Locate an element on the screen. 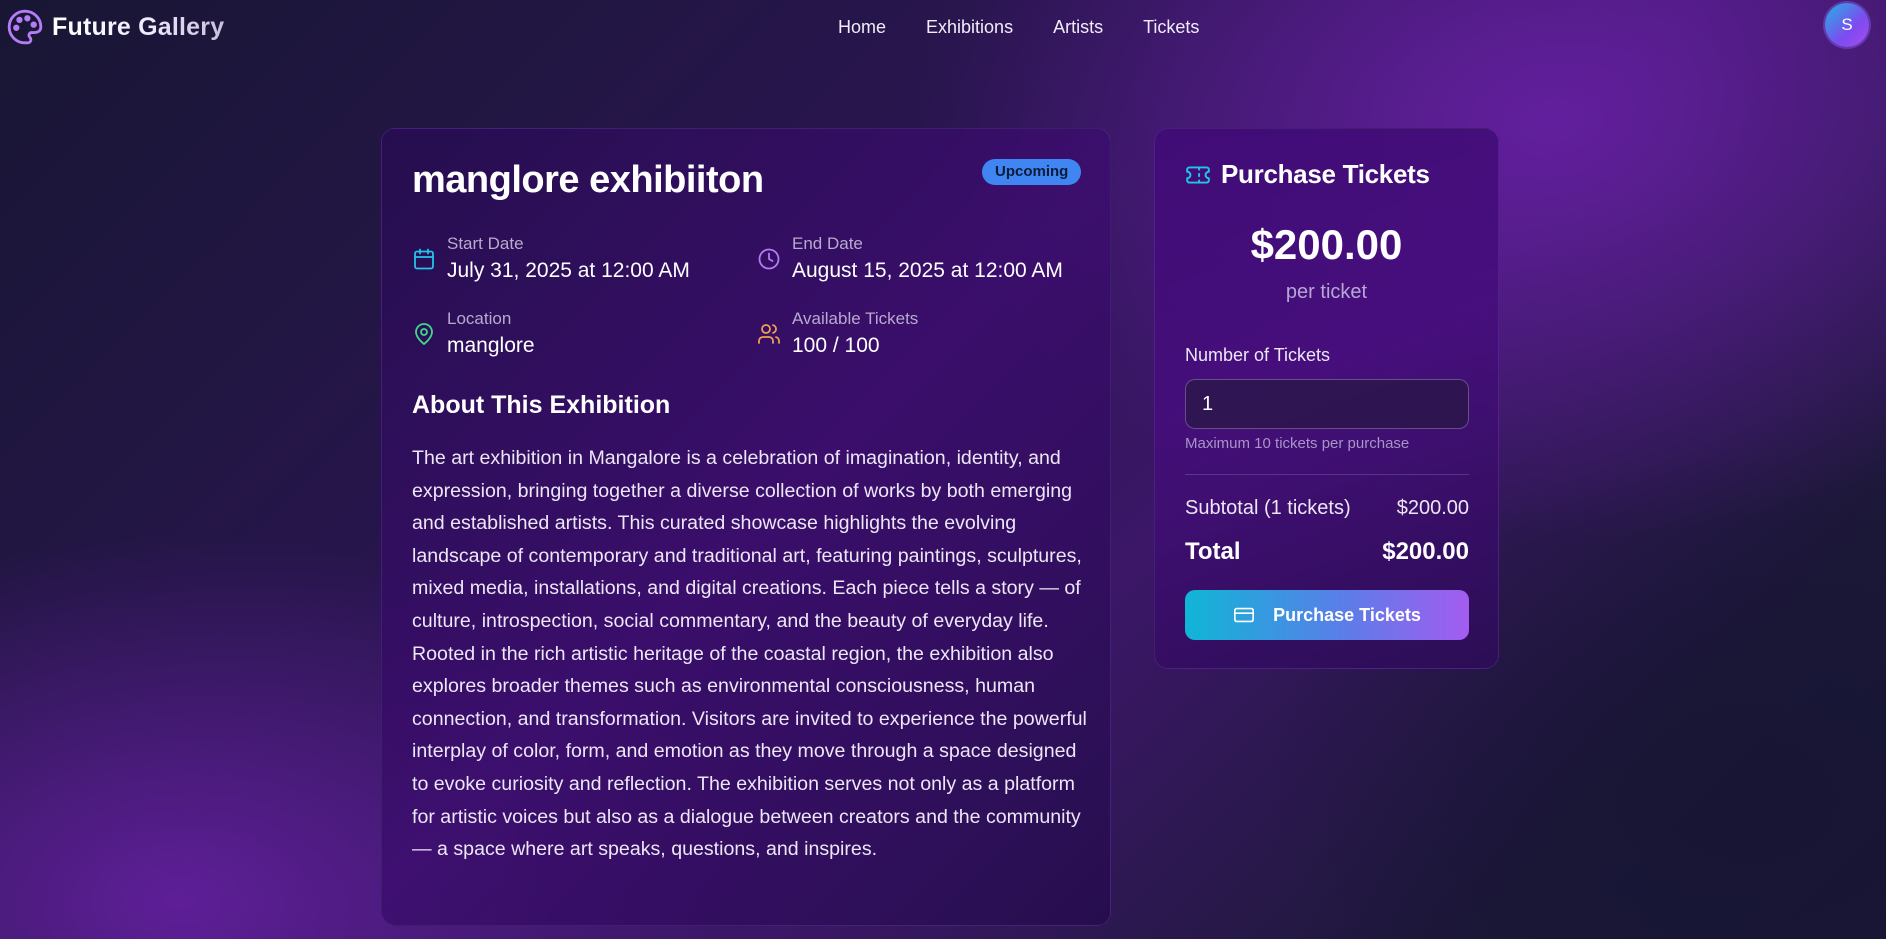 The image size is (1886, 939). total-row: Total $200.00 is located at coordinates (1327, 552).